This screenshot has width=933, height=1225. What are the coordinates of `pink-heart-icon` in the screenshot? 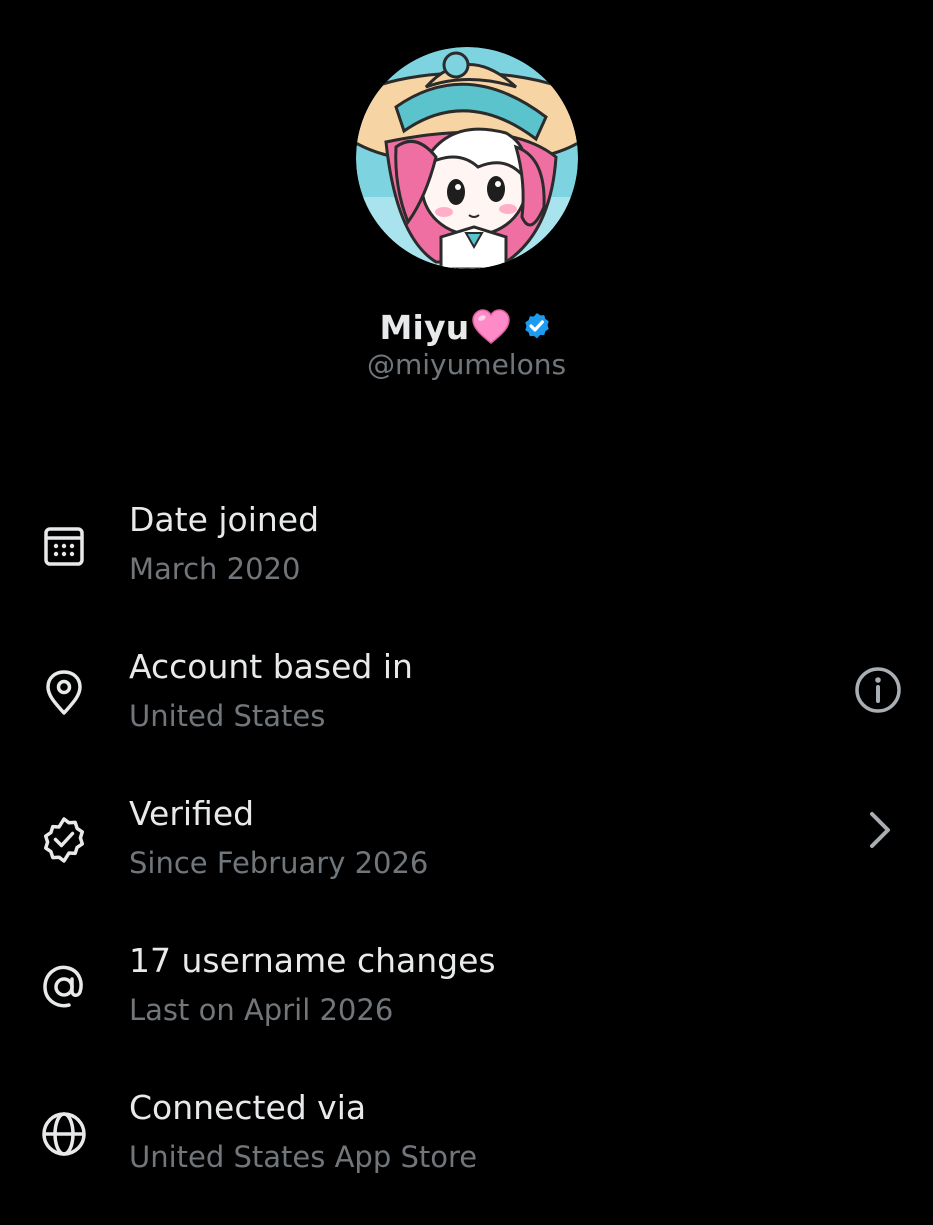 It's located at (491, 327).